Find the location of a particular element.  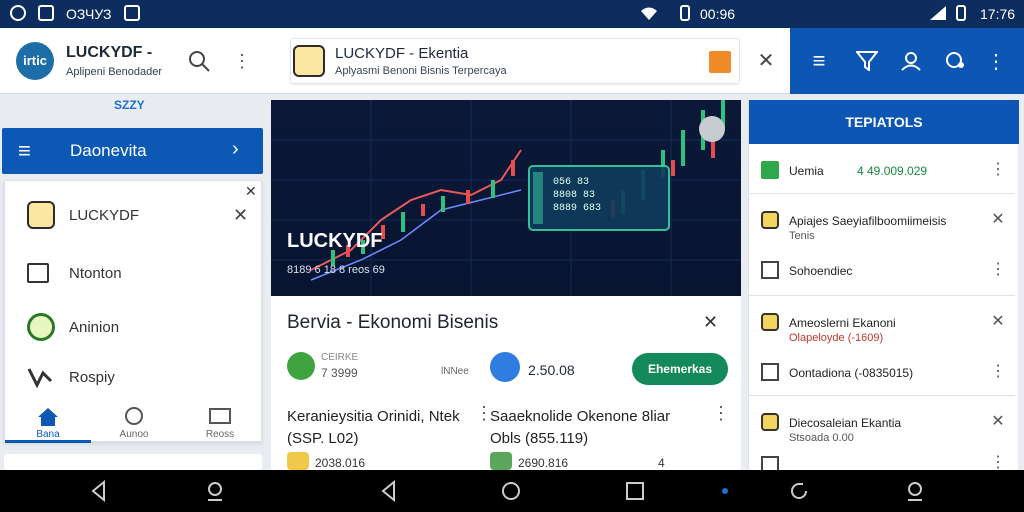

pdf-icon is located at coordinates (720, 62).